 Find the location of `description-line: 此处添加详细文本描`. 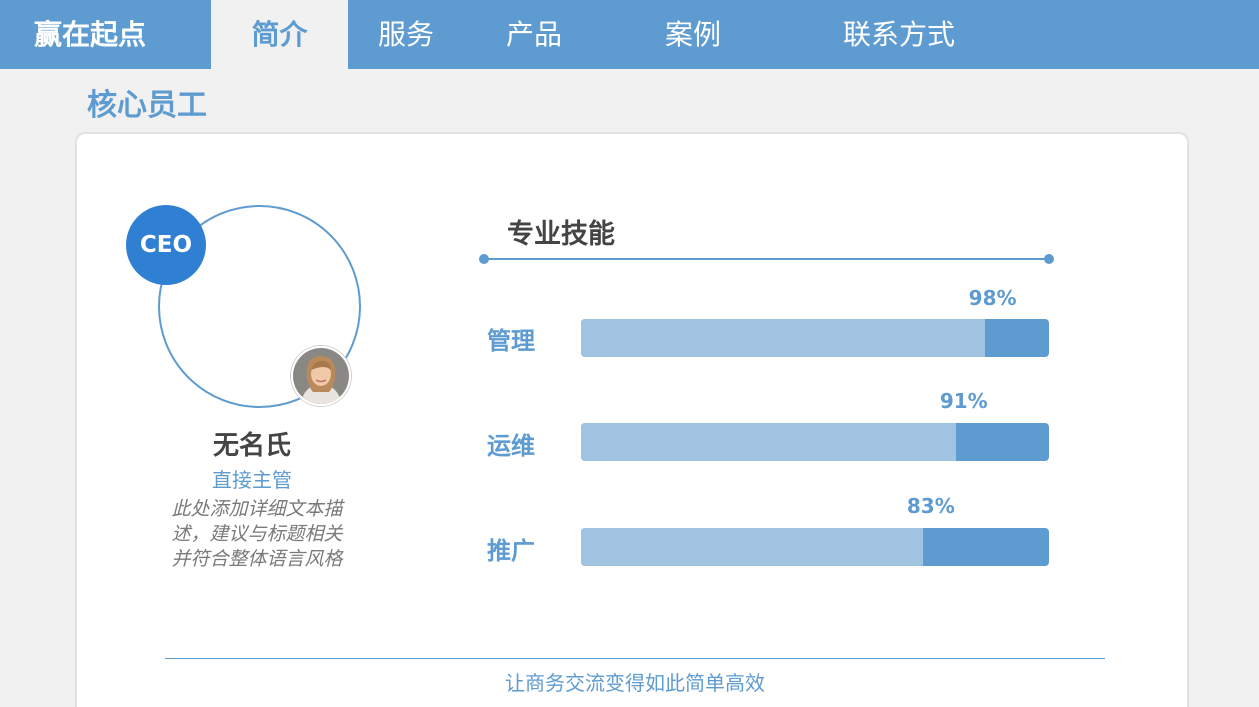

description-line: 此处添加详细文本描 is located at coordinates (257, 509).